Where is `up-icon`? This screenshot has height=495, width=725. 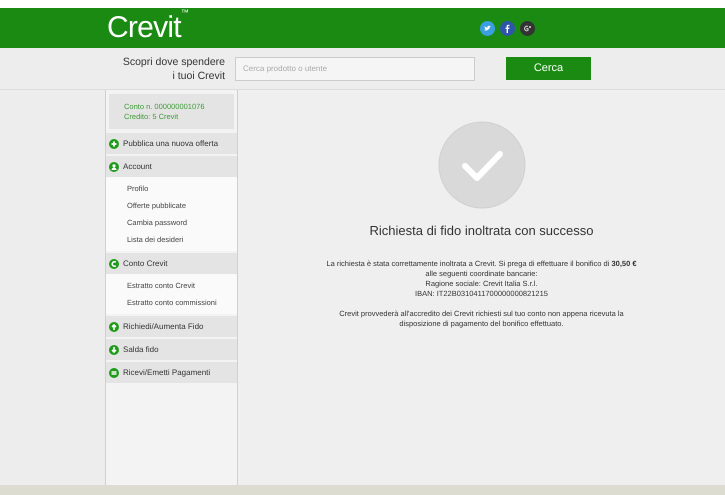 up-icon is located at coordinates (114, 327).